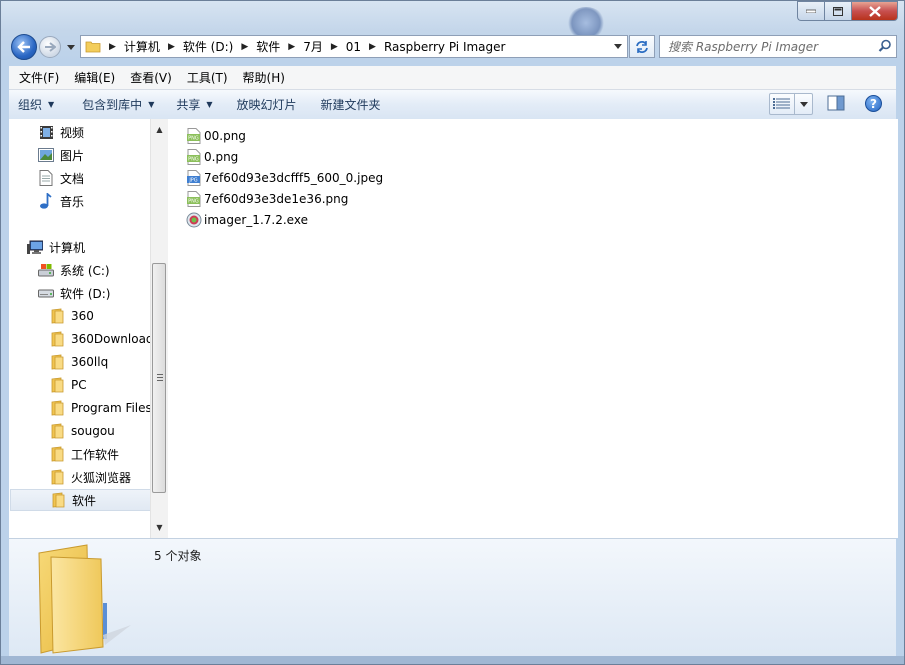 This screenshot has width=905, height=665. What do you see at coordinates (208, 46) in the screenshot?
I see `breadcrumb-item-drive-d: 软件 (D:)` at bounding box center [208, 46].